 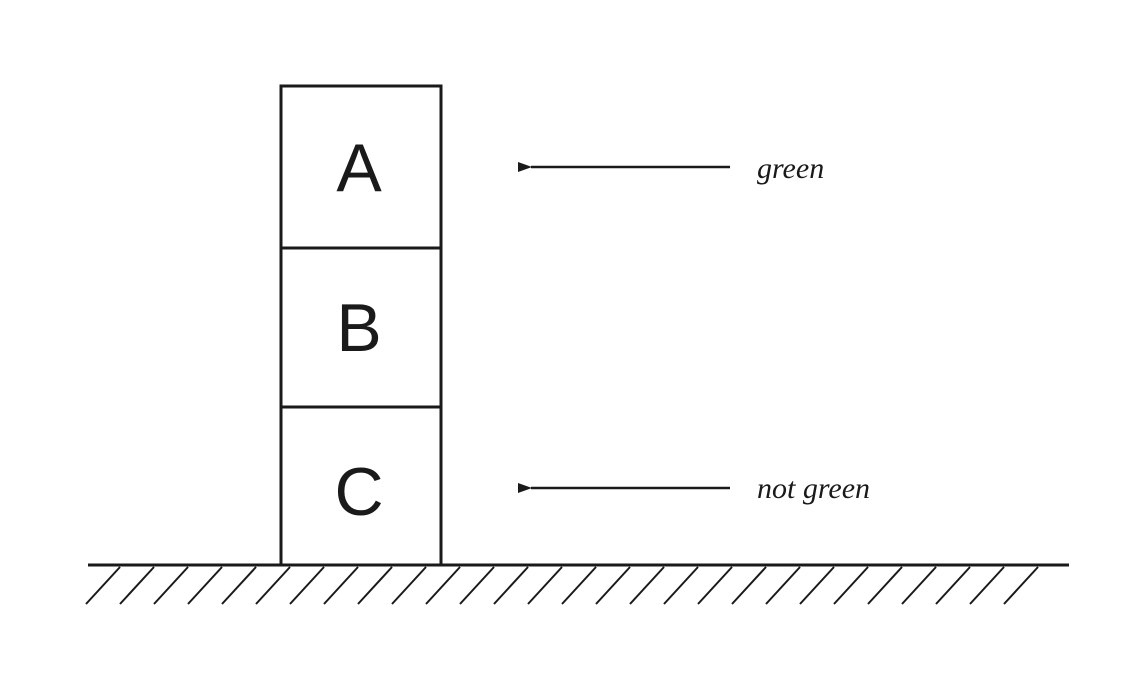 I want to click on block-stack: A B C, so click(x=361, y=325).